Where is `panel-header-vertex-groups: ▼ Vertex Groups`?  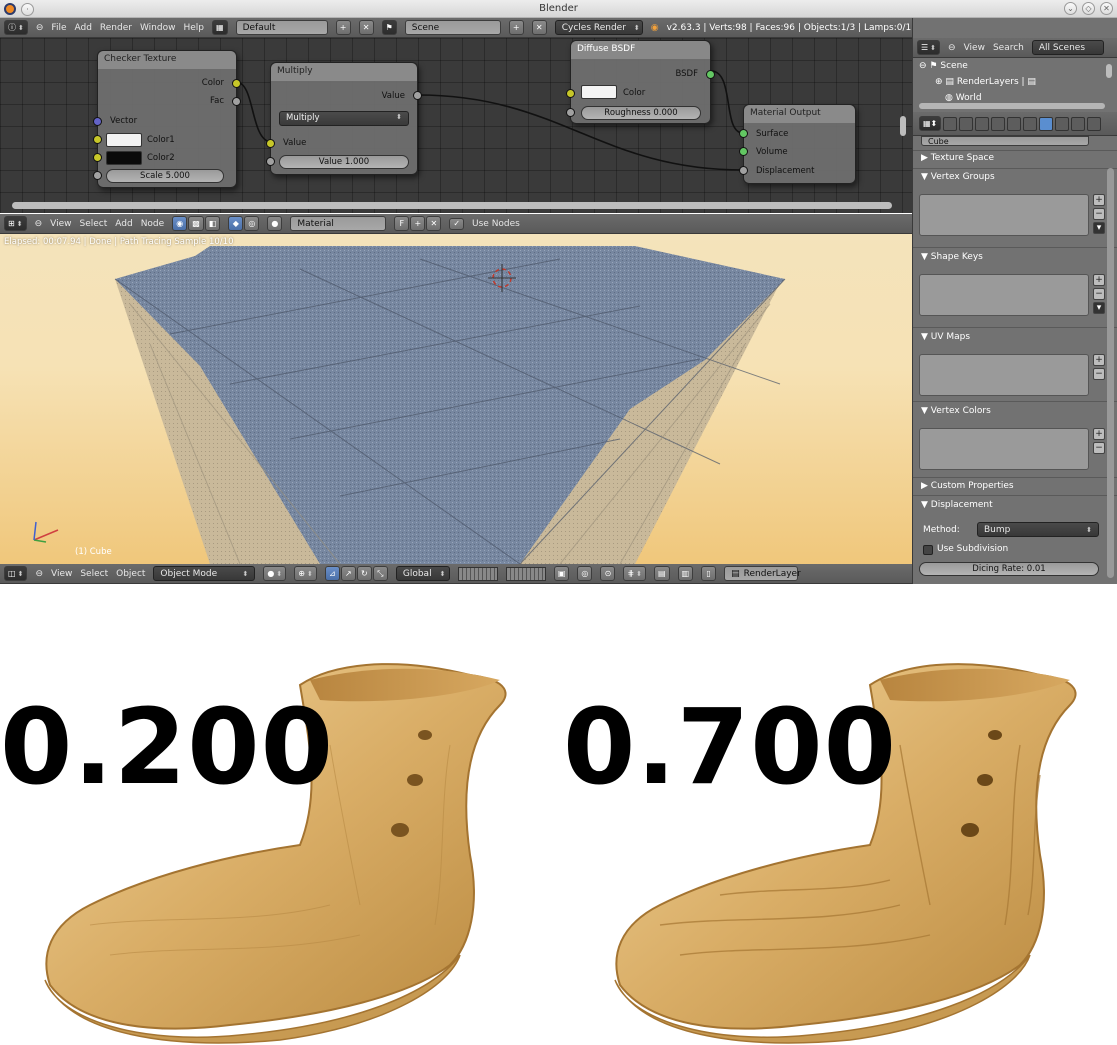 panel-header-vertex-groups: ▼ Vertex Groups is located at coordinates (958, 177).